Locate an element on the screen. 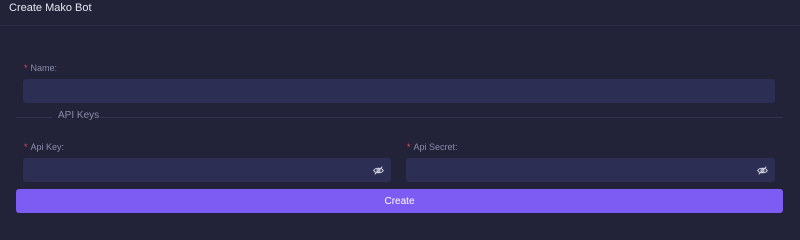  api-key-label: * Api Key: is located at coordinates (44, 147).